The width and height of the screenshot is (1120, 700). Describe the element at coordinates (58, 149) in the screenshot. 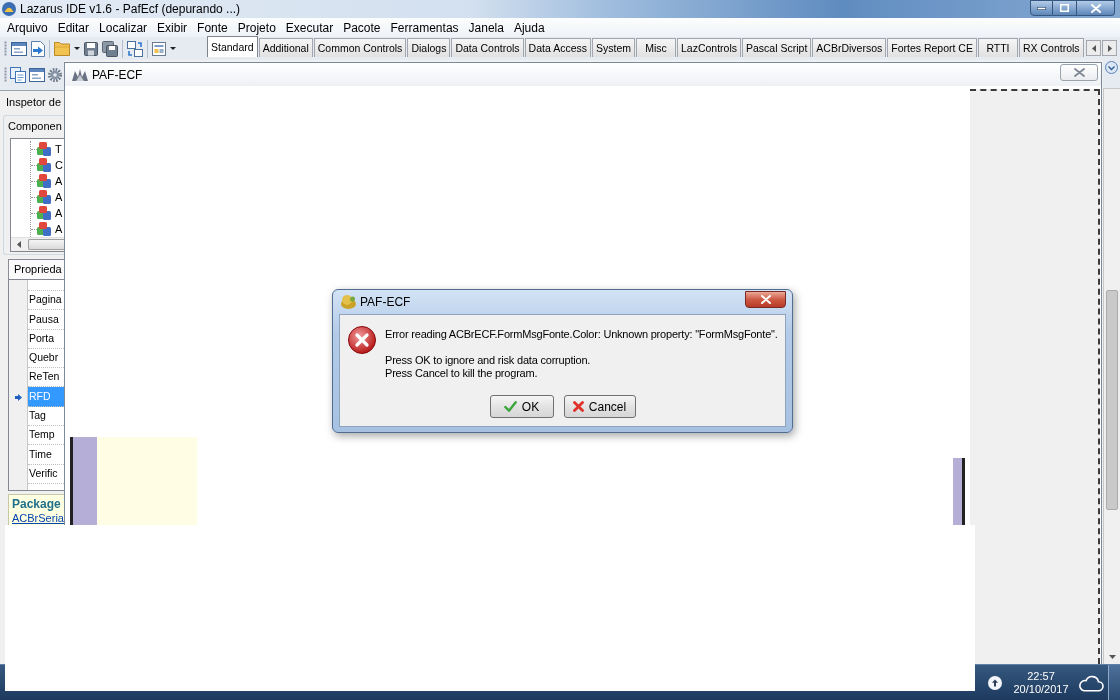

I see `tree-item: T` at that location.